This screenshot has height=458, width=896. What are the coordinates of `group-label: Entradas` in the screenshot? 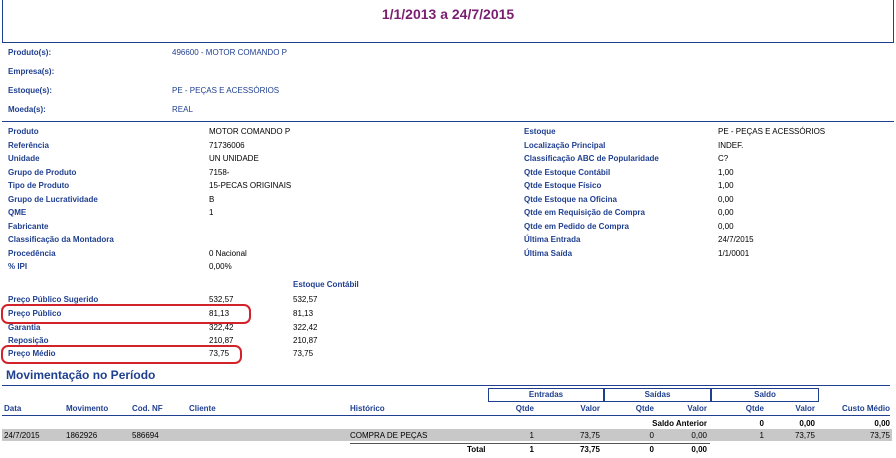 It's located at (546, 394).